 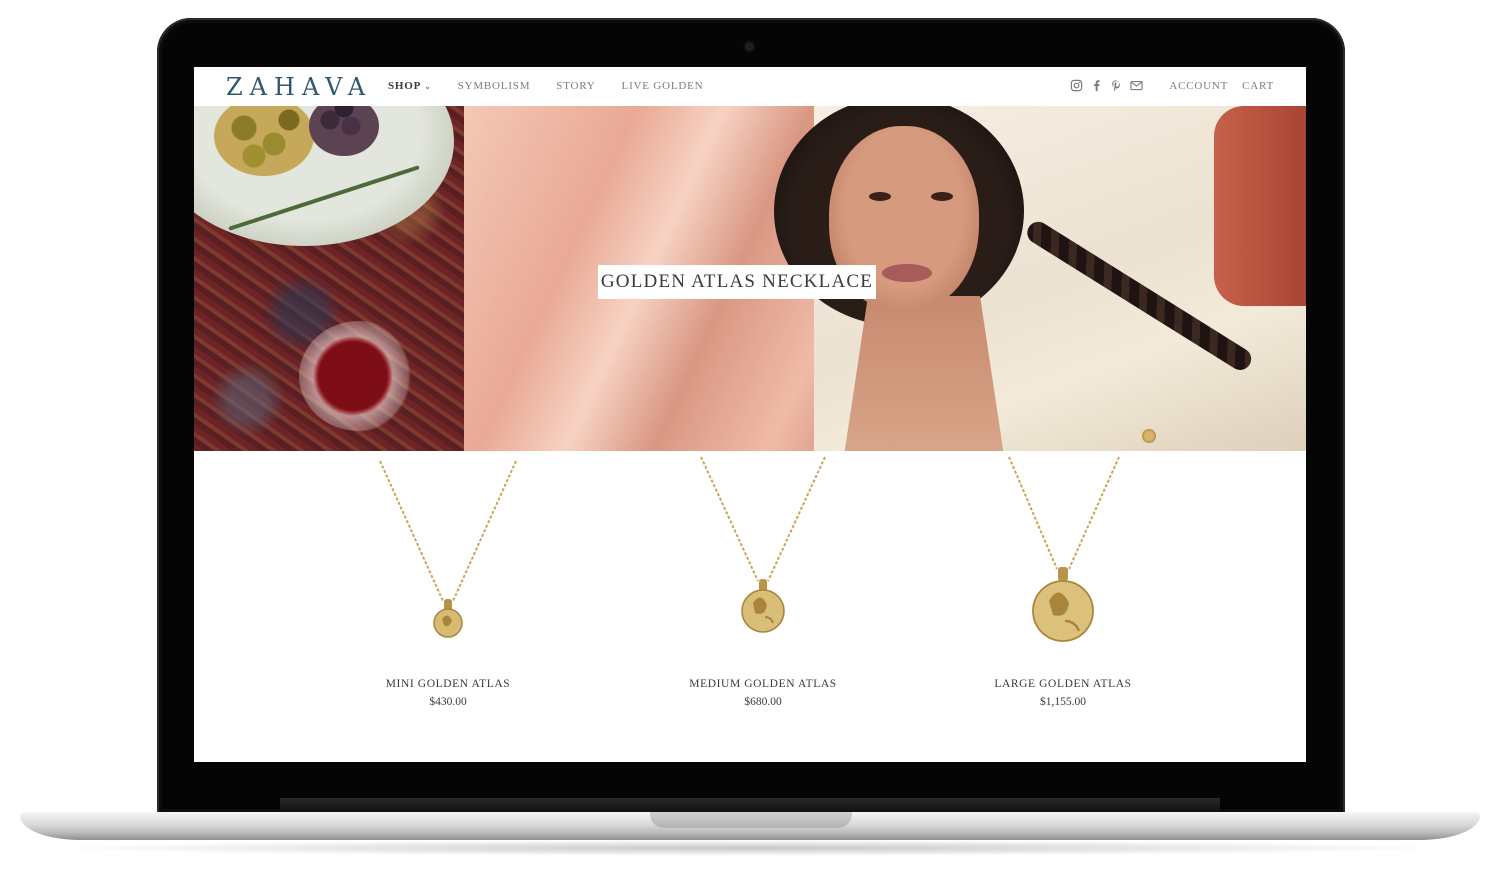 What do you see at coordinates (924, 373) in the screenshot?
I see `neck-illustration` at bounding box center [924, 373].